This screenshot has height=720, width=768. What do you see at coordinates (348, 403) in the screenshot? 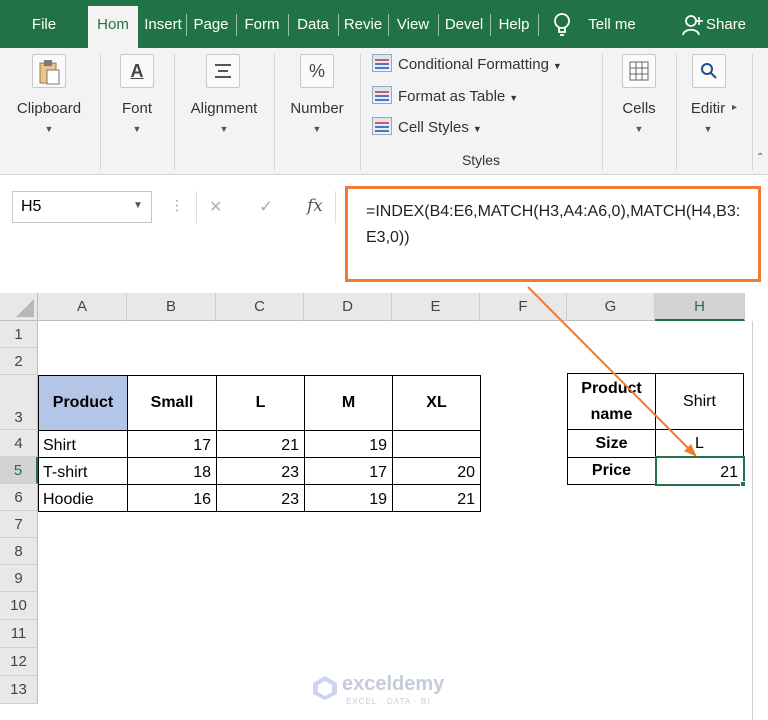
I see `table-header-m: M` at bounding box center [348, 403].